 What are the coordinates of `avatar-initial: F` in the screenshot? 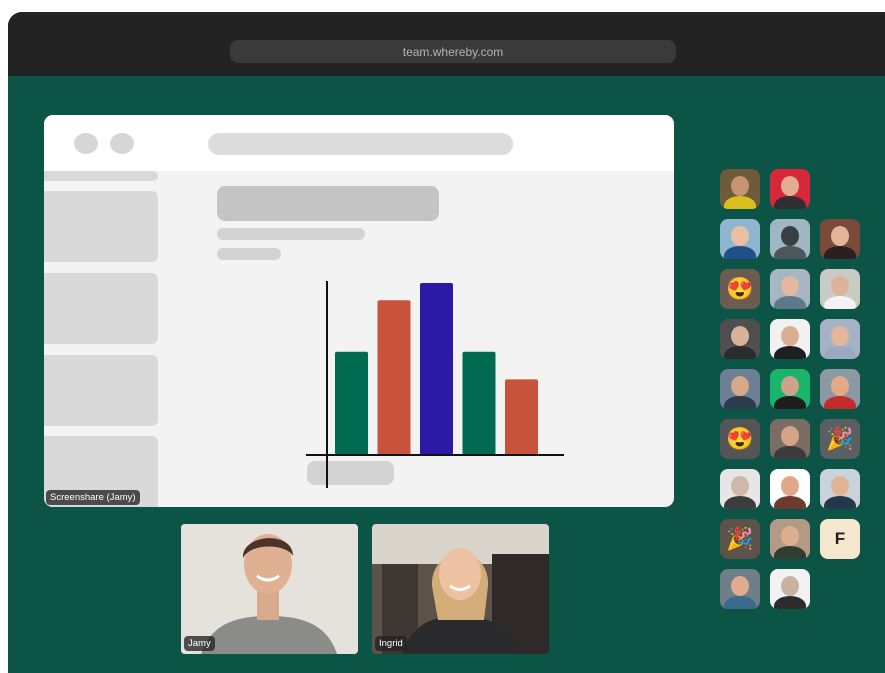 It's located at (840, 538).